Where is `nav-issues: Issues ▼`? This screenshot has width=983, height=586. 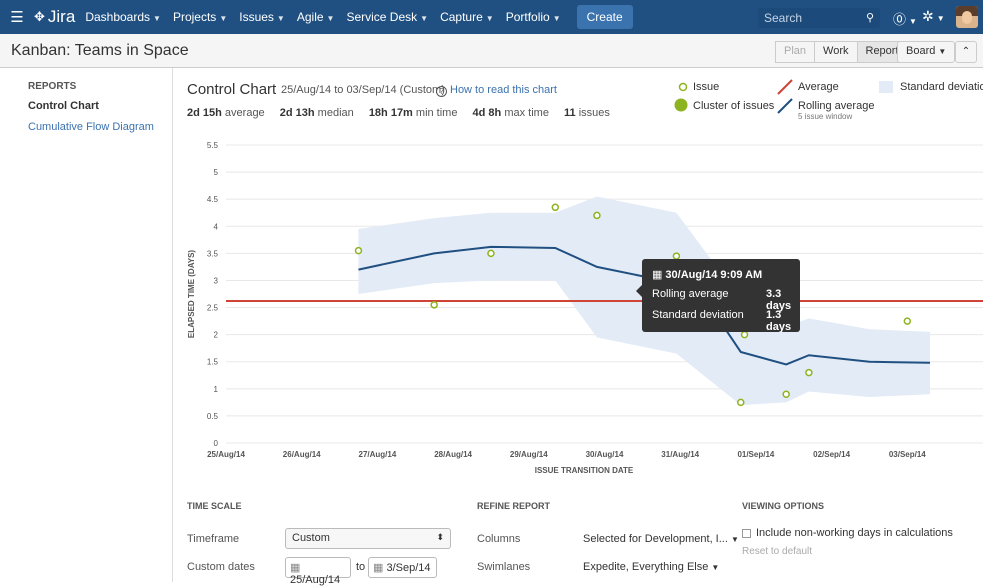 nav-issues: Issues ▼ is located at coordinates (262, 17).